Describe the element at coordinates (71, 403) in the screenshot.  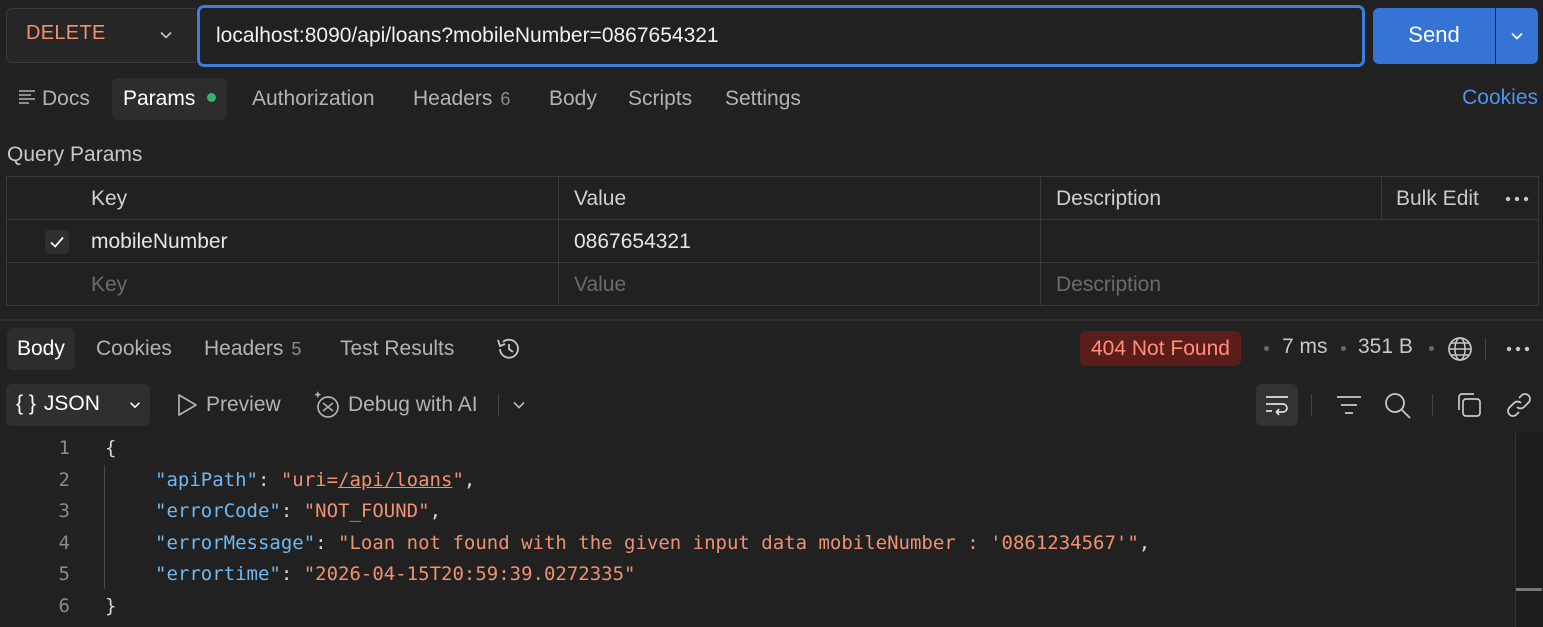
I see `format-value: JSON` at that location.